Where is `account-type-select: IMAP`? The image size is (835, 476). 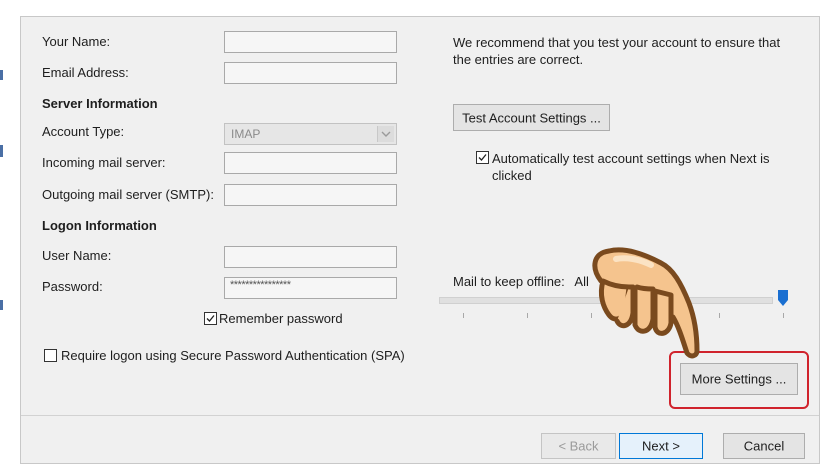
account-type-select: IMAP is located at coordinates (310, 134).